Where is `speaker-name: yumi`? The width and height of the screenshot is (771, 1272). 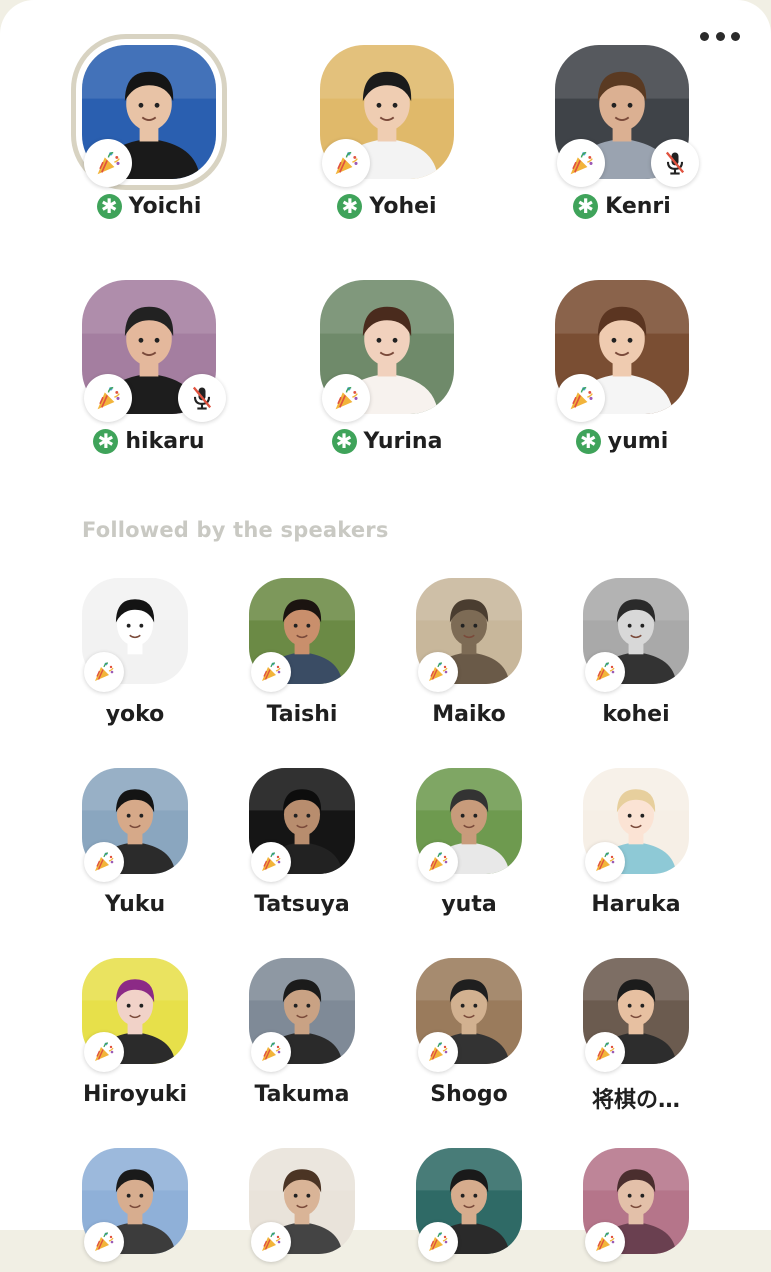 speaker-name: yumi is located at coordinates (638, 441).